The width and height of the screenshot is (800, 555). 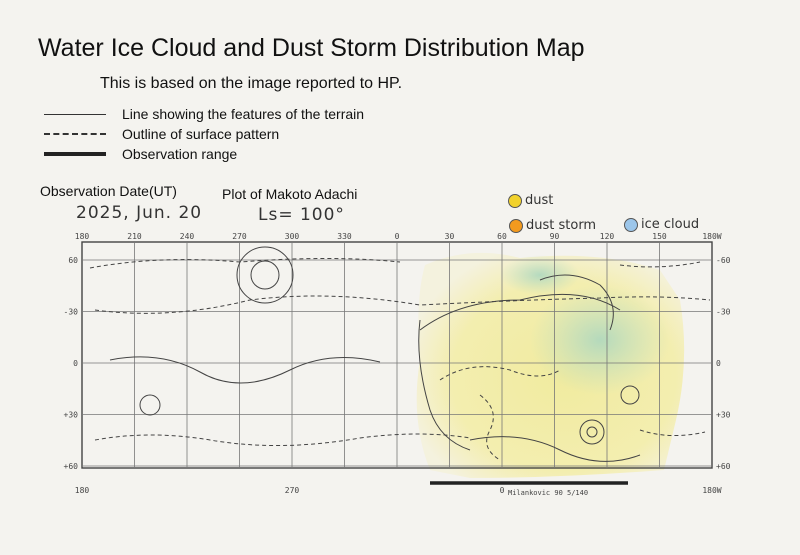 I want to click on top-longitude-label: 60, so click(x=502, y=236).